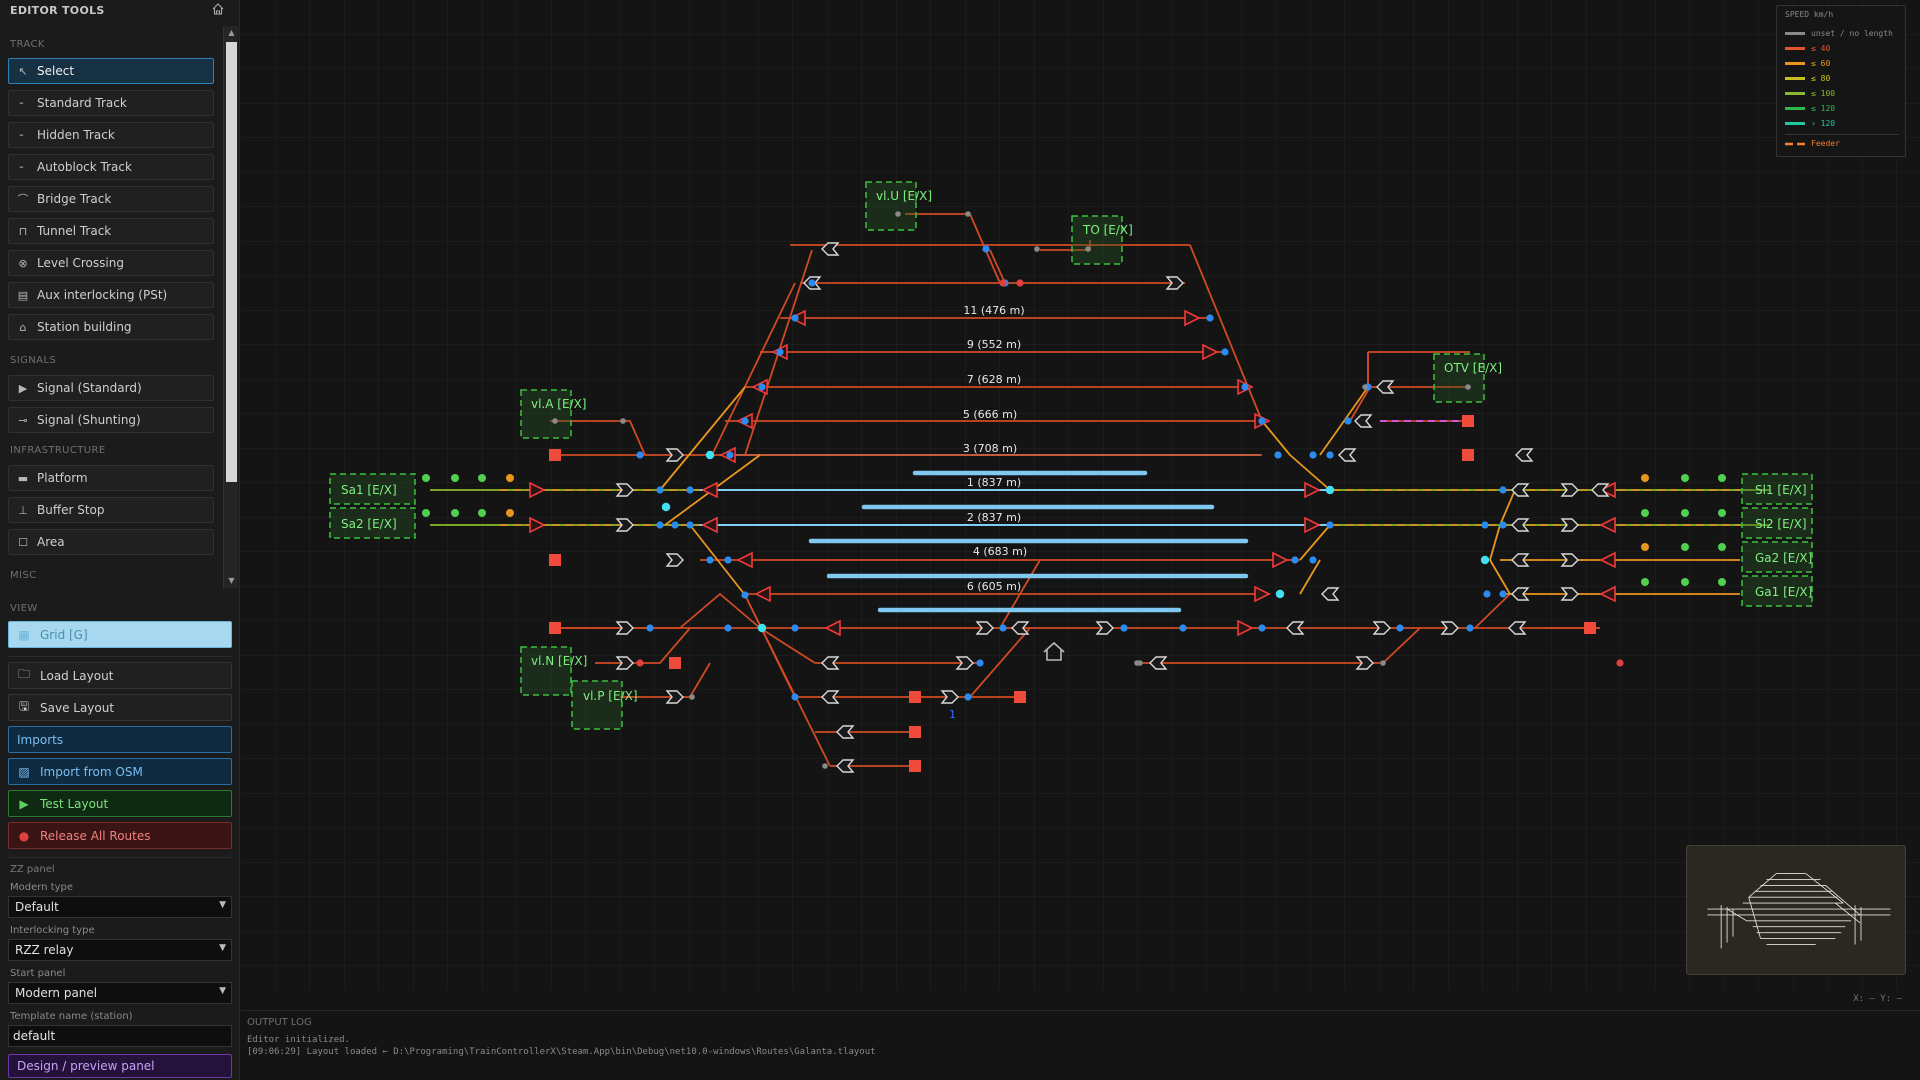  What do you see at coordinates (120, 1036) in the screenshot?
I see `template-name-input` at bounding box center [120, 1036].